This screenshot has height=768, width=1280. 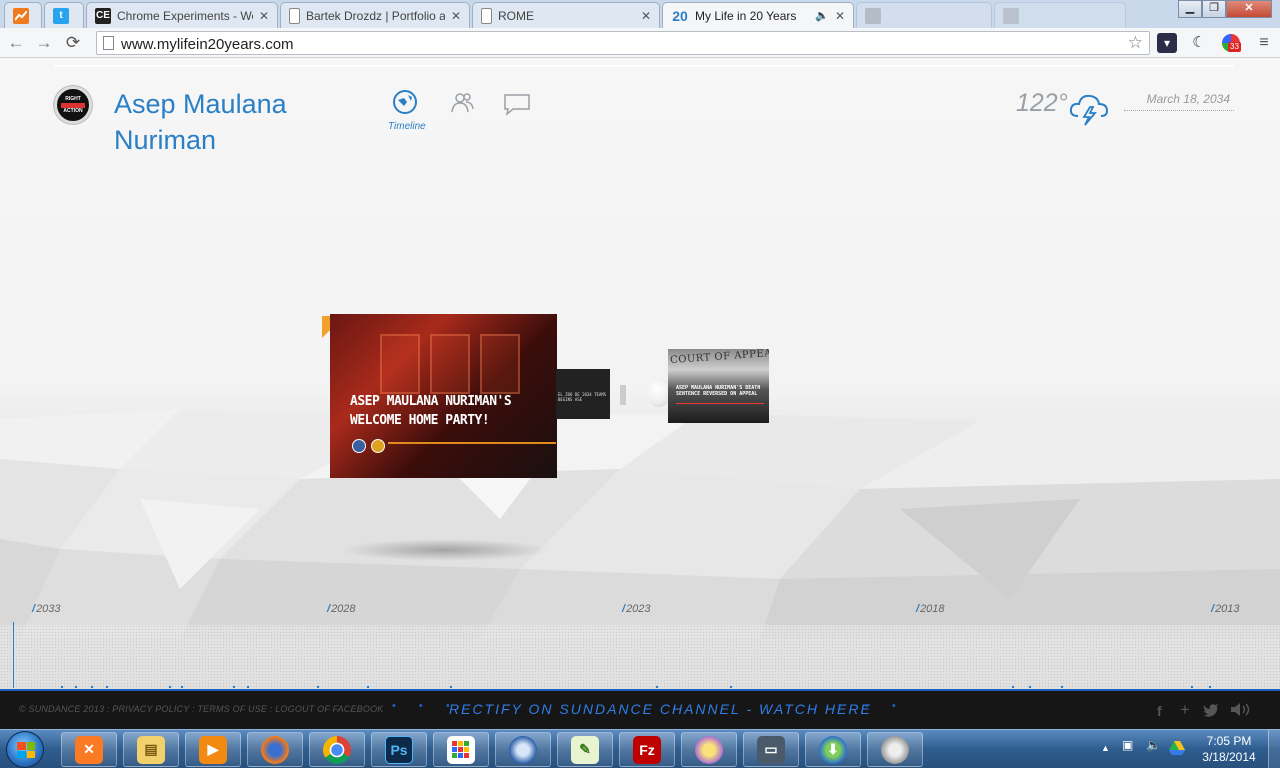 I want to click on system-clock: 7:05 PM 3/18/2014, so click(x=1229, y=749).